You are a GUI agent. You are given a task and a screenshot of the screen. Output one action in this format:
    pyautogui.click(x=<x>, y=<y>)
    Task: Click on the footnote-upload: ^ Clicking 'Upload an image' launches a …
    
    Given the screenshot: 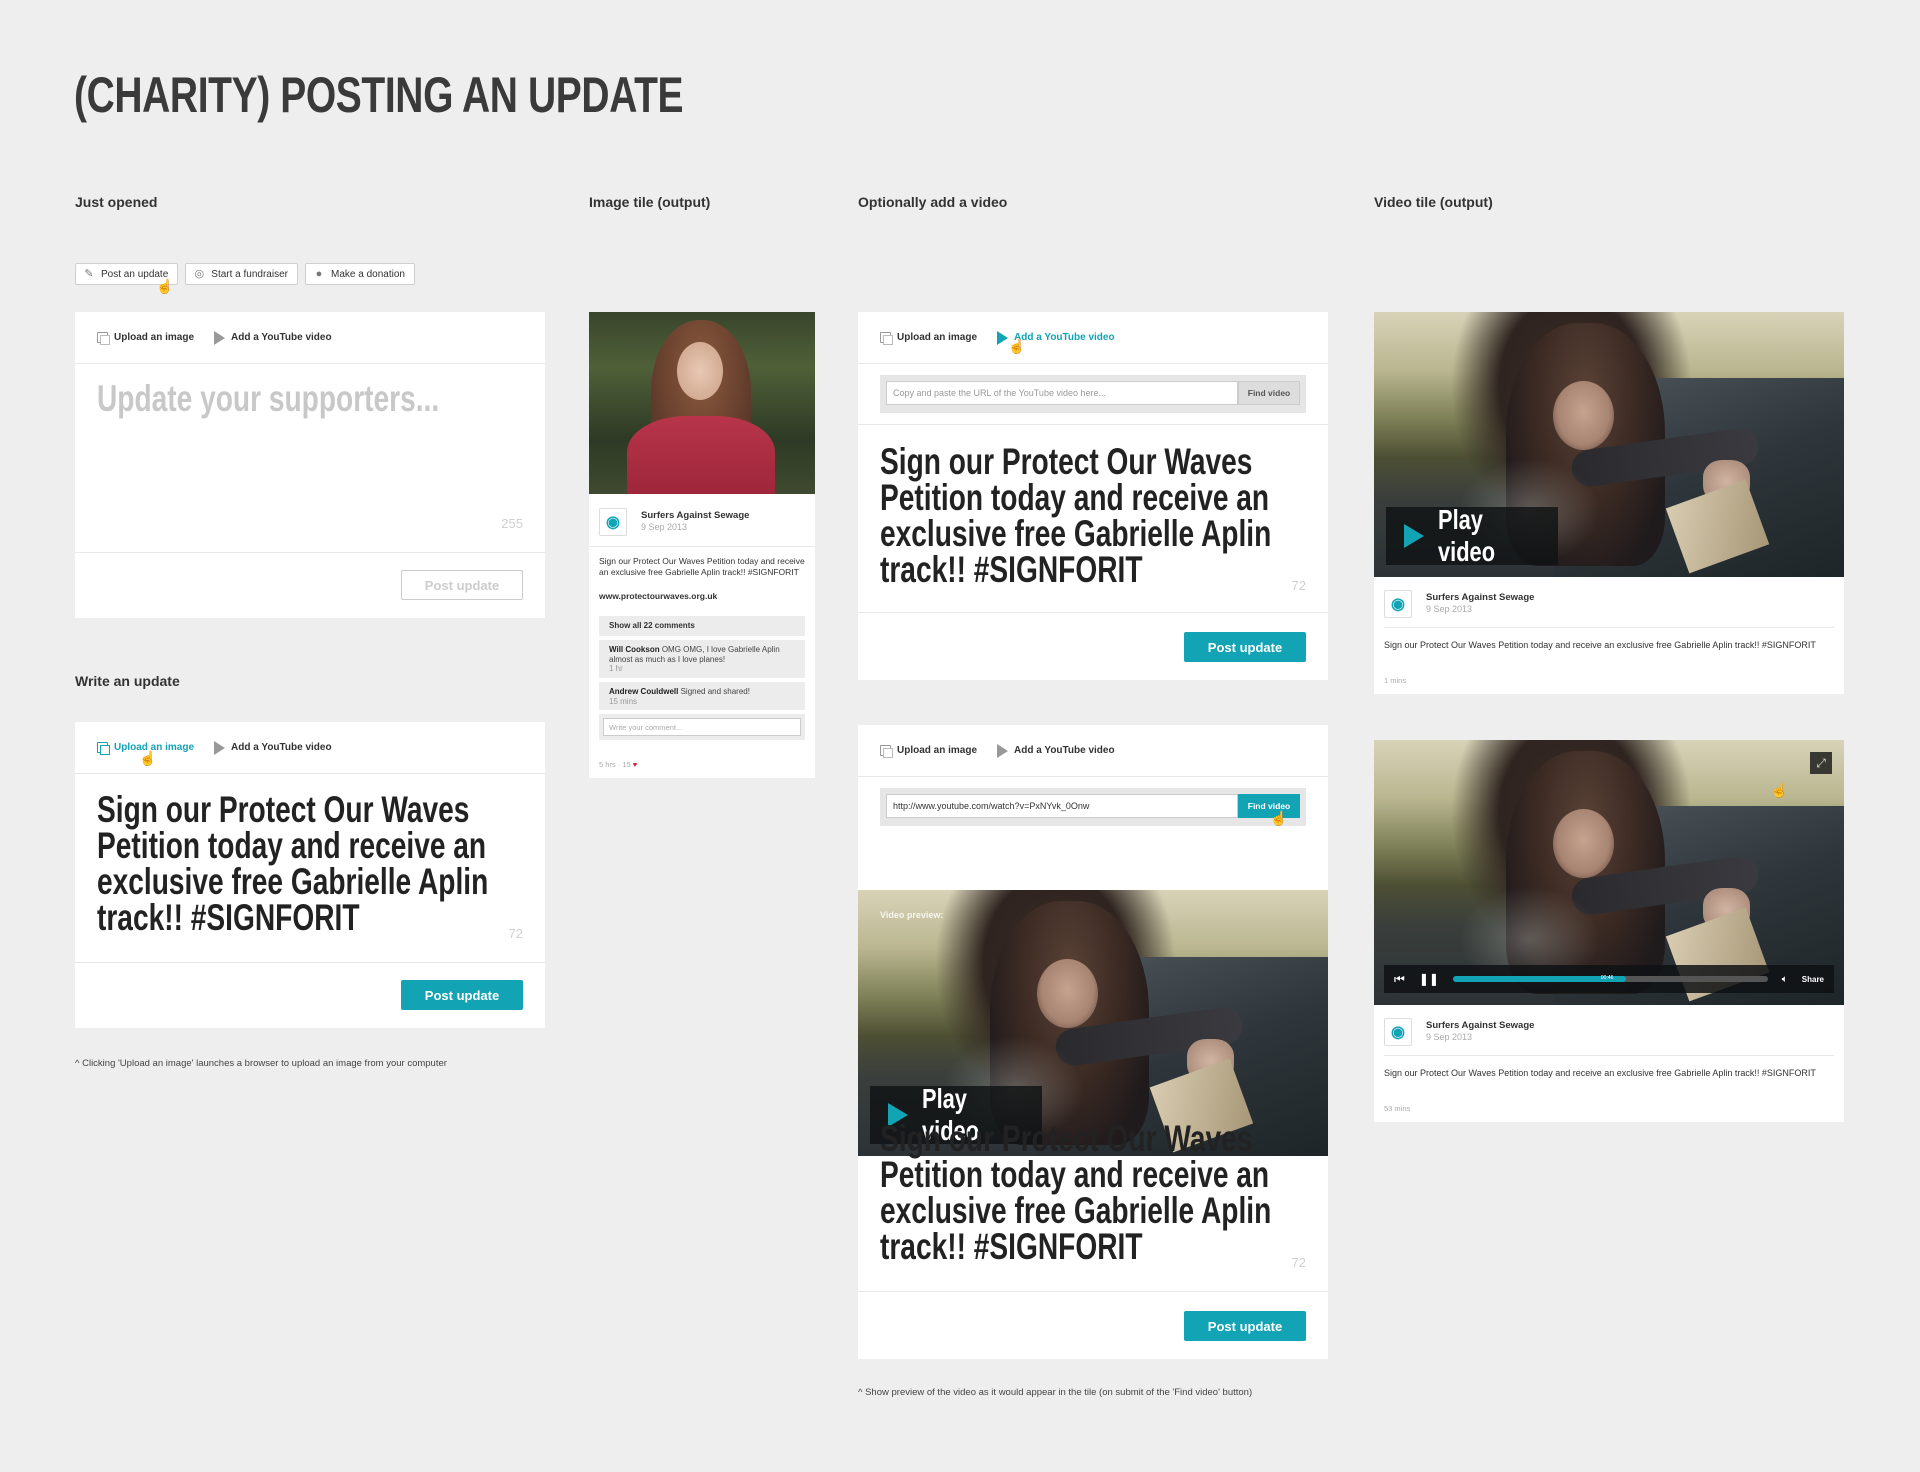 What is the action you would take?
    pyautogui.click(x=261, y=1063)
    